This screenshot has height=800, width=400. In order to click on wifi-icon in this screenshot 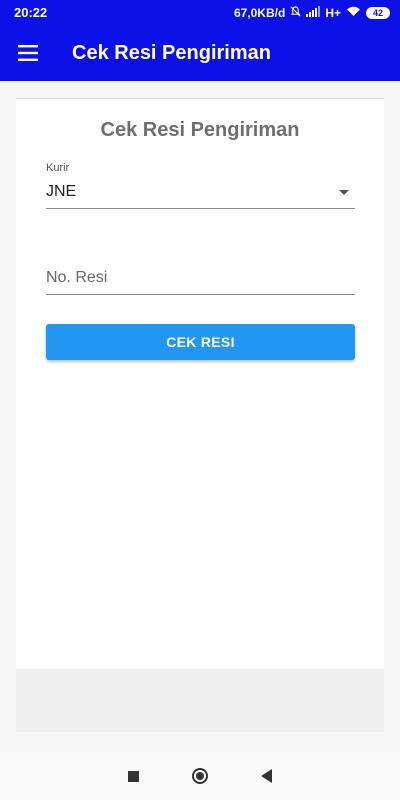, I will do `click(353, 13)`.